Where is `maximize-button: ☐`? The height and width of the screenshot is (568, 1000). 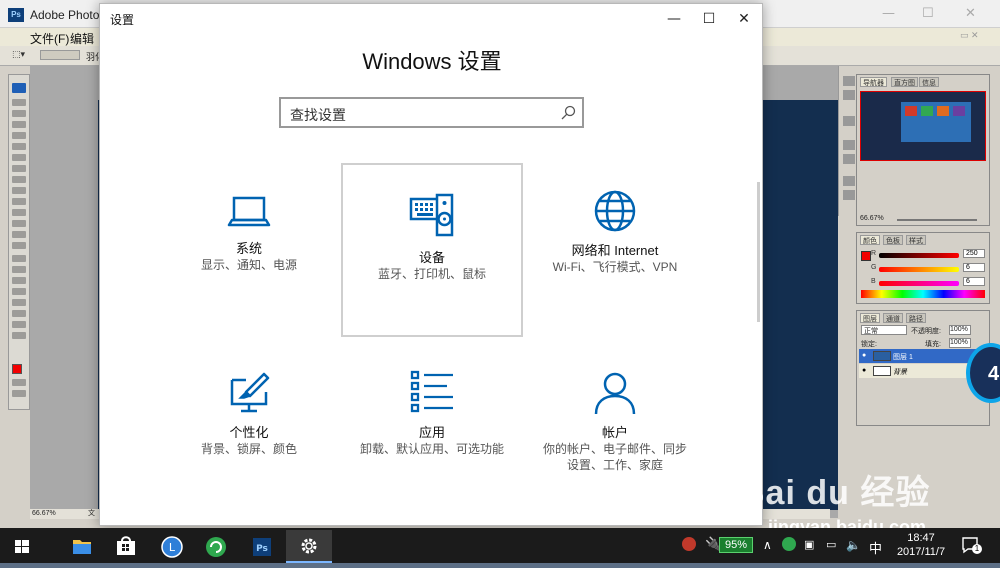 maximize-button: ☐ is located at coordinates (709, 19).